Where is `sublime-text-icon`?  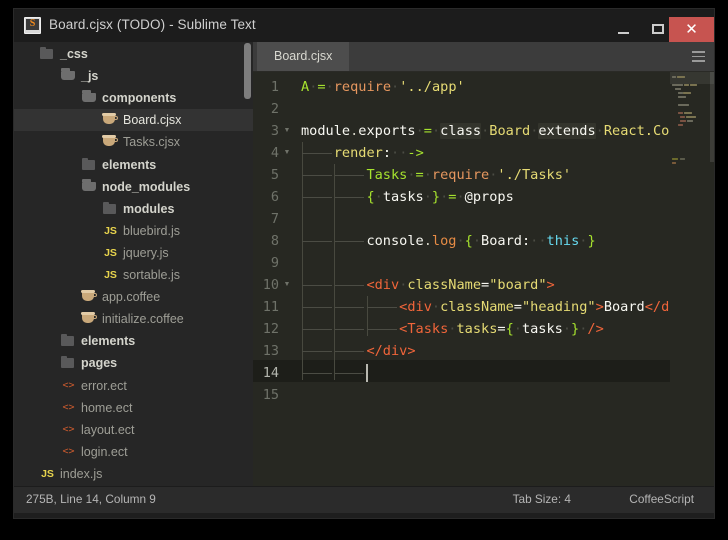 sublime-text-icon is located at coordinates (32, 25).